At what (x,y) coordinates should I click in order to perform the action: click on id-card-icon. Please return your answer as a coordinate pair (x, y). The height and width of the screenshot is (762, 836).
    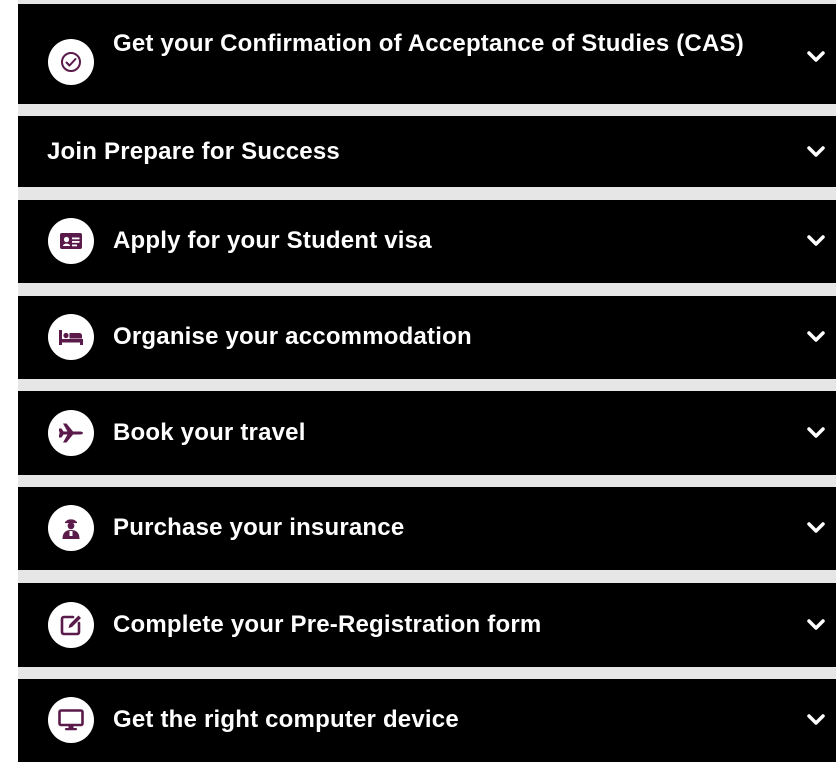
    Looking at the image, I should click on (71, 241).